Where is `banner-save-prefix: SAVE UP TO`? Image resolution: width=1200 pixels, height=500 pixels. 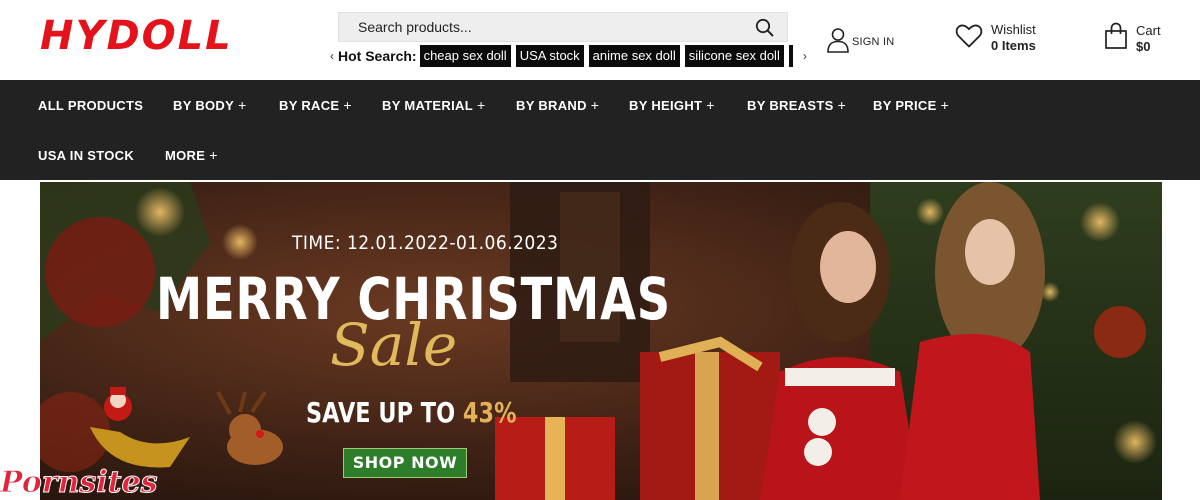
banner-save-prefix: SAVE UP TO is located at coordinates (384, 412).